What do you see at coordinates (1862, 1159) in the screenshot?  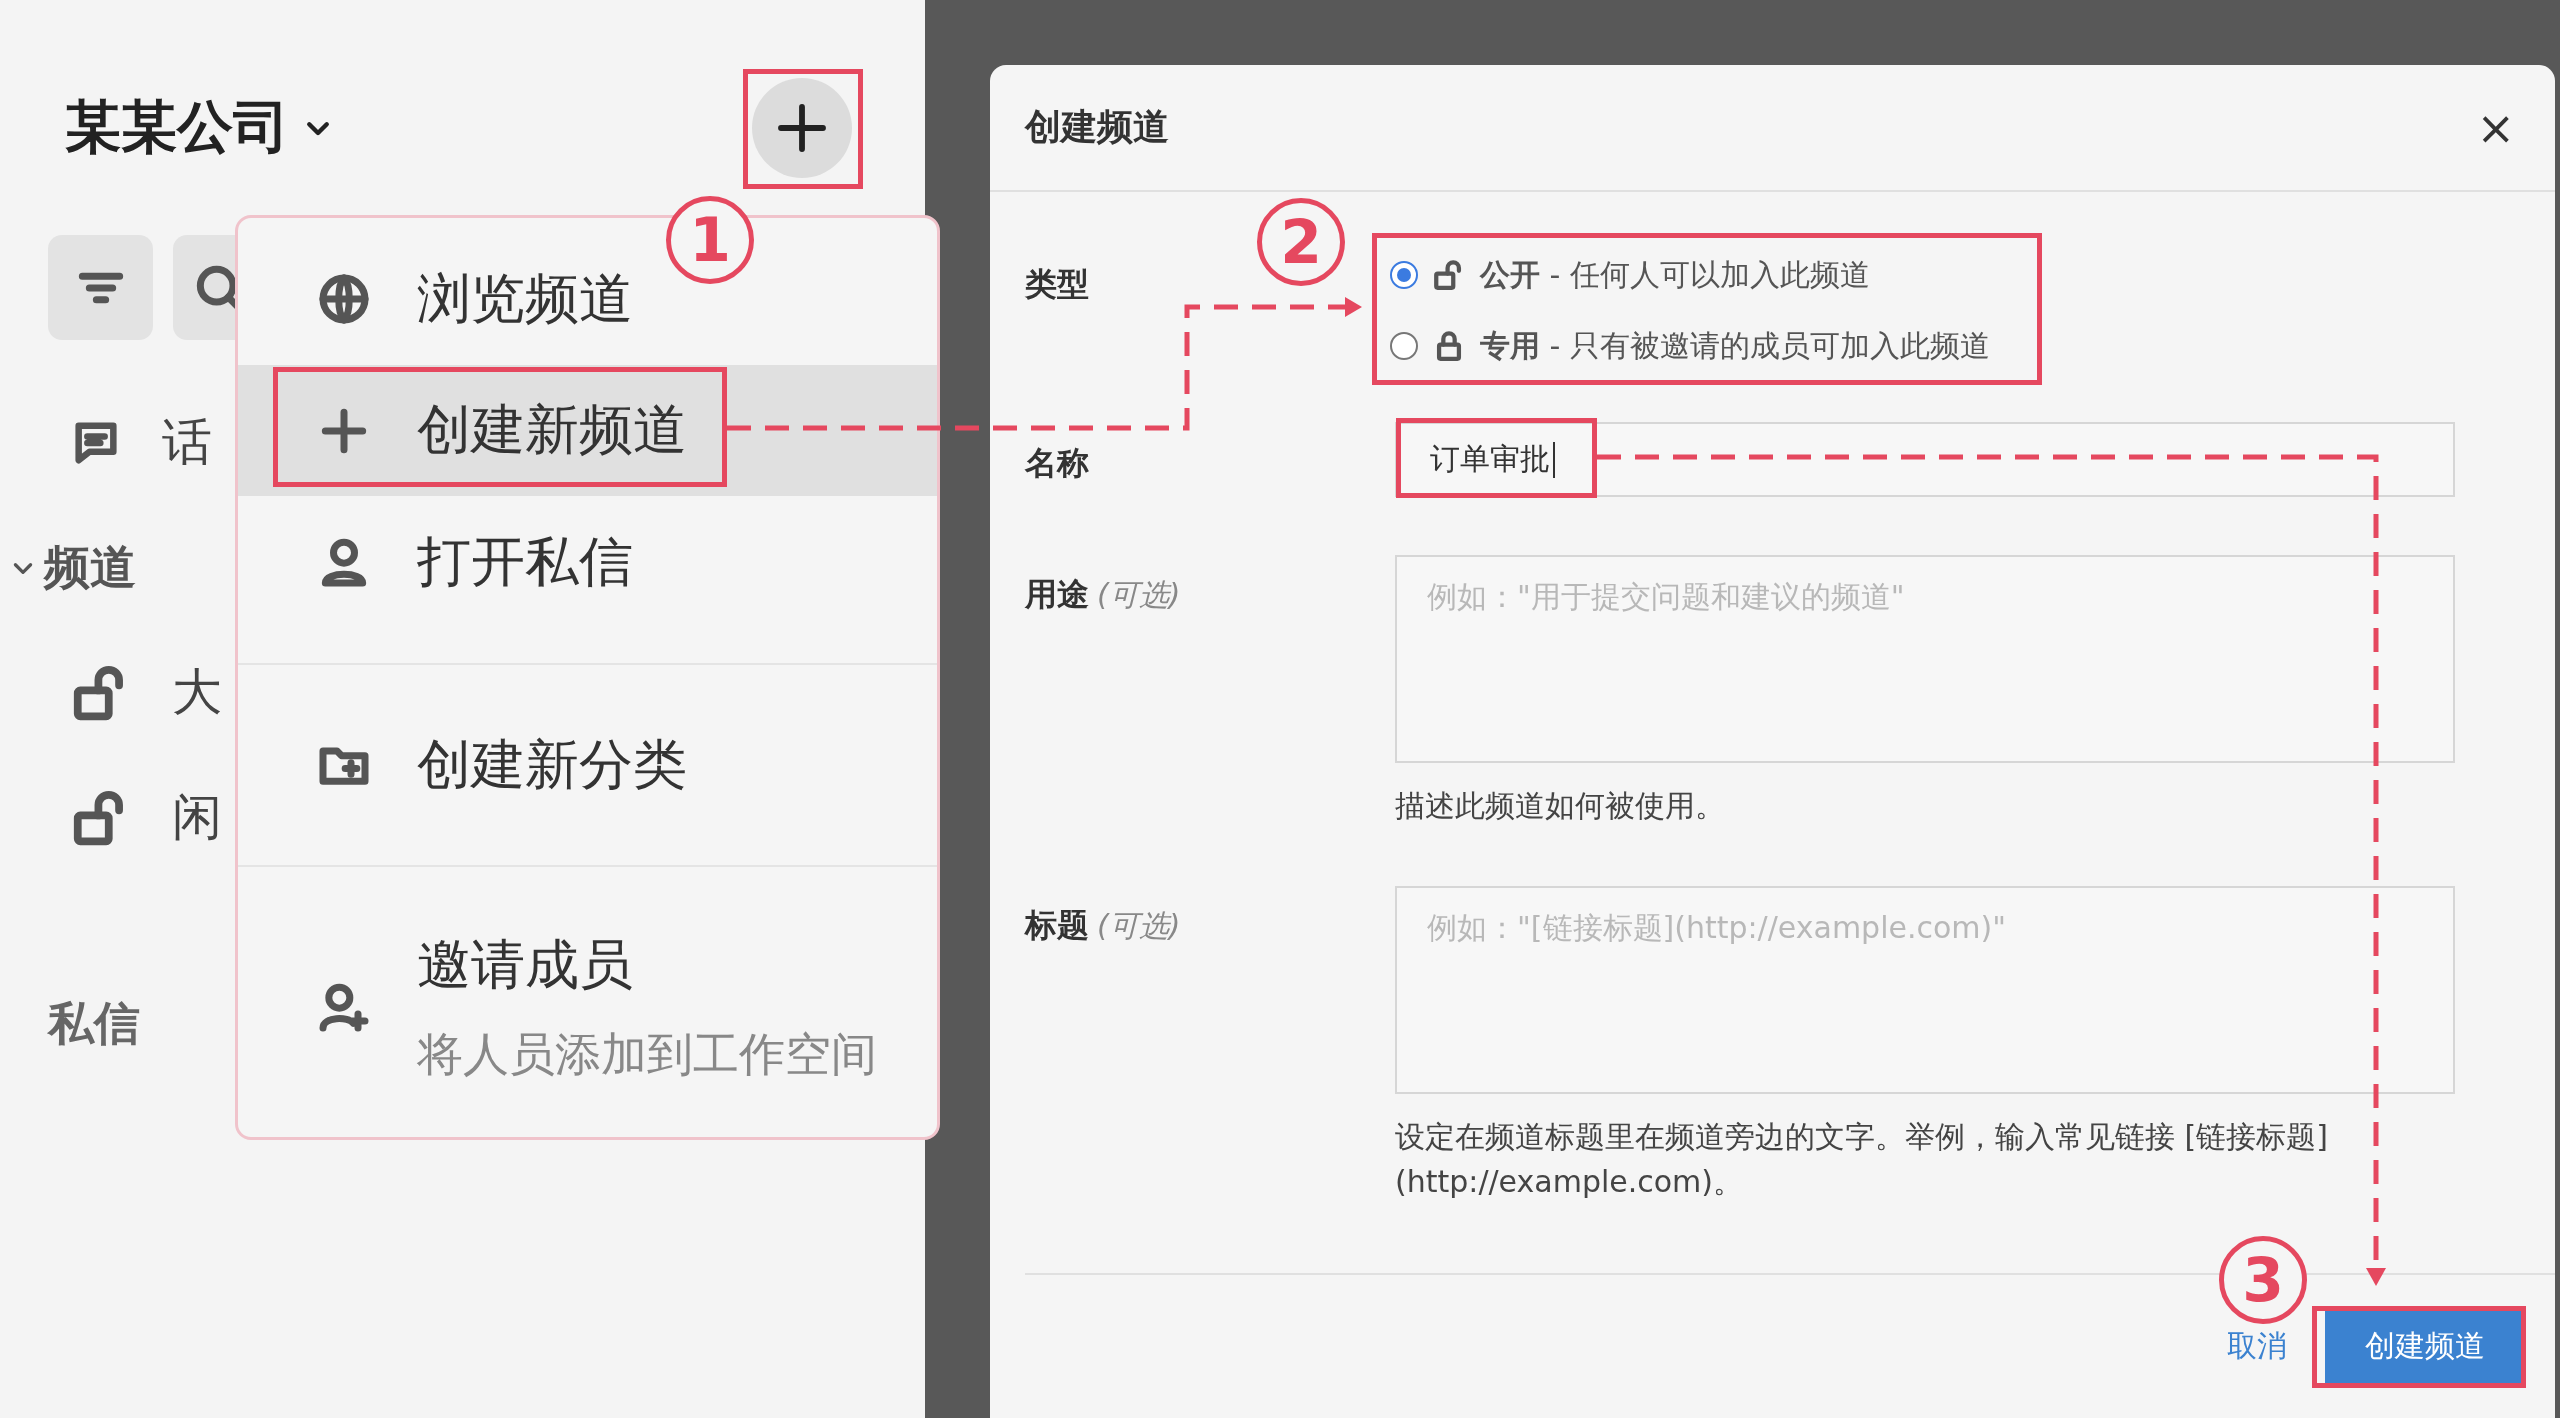 I see `help-text: 设定在频道标题里在频道旁边的文字。举例，输入常见链接 [链接标题](http://example.com)。` at bounding box center [1862, 1159].